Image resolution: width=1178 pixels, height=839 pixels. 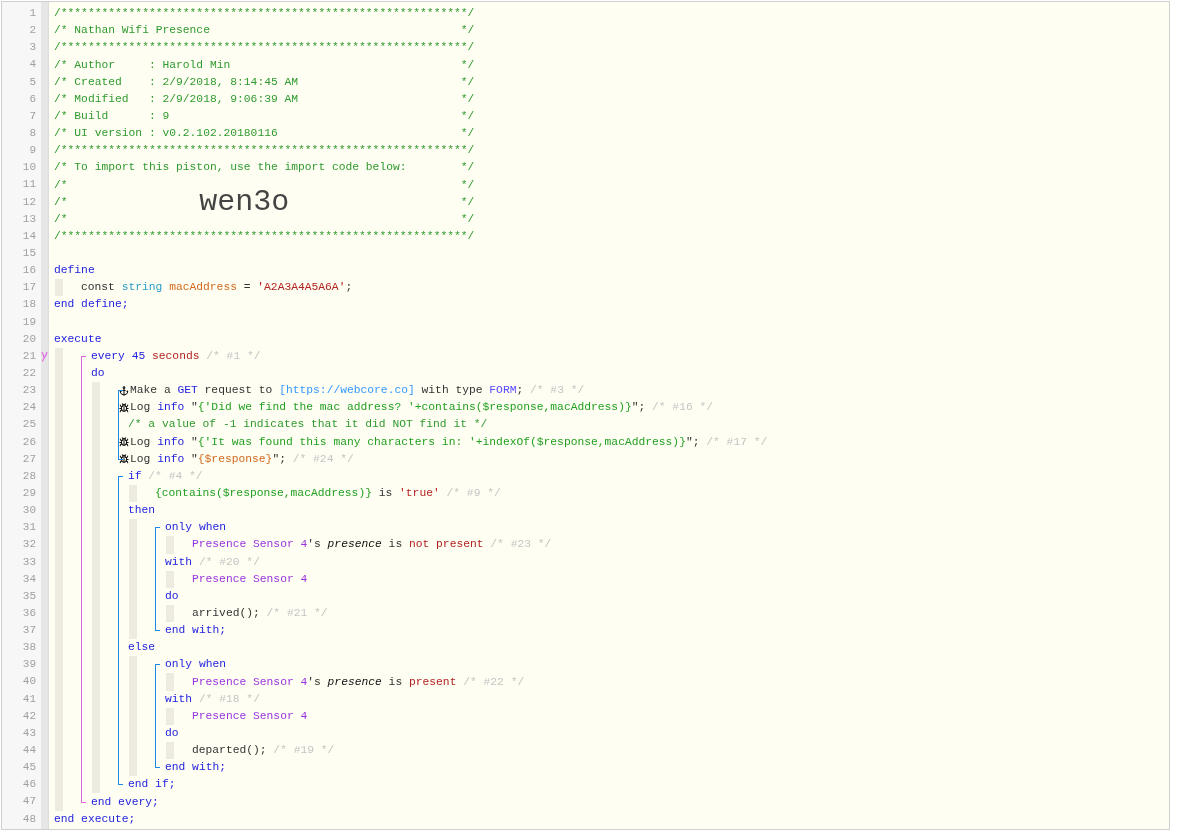 What do you see at coordinates (29, 305) in the screenshot?
I see `line-number: 18` at bounding box center [29, 305].